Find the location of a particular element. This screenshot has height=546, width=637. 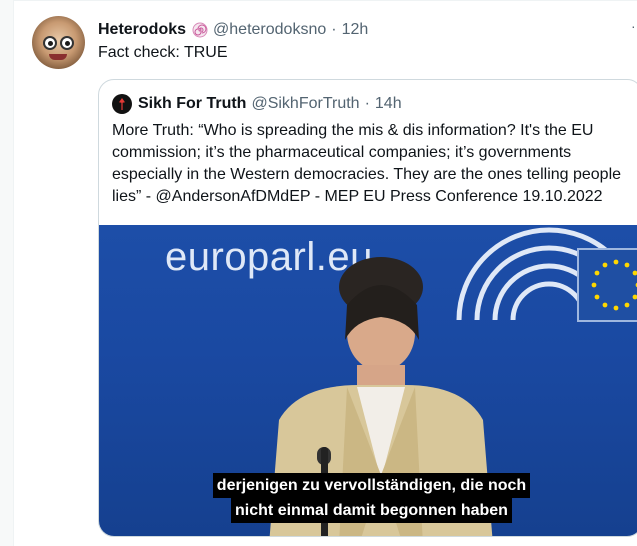

quoted-avatar is located at coordinates (122, 104).